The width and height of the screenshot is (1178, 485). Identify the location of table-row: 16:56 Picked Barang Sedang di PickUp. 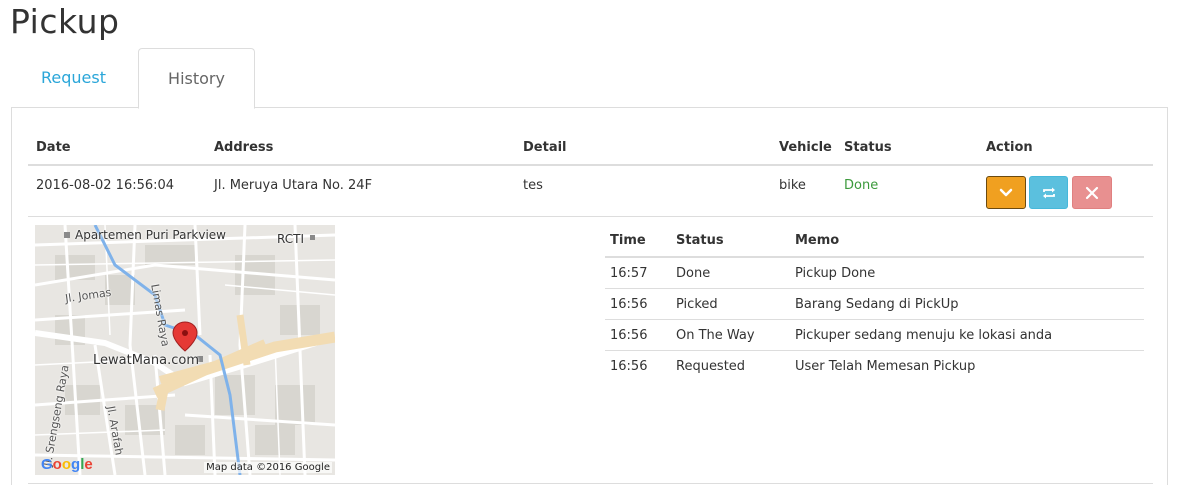
(874, 304).